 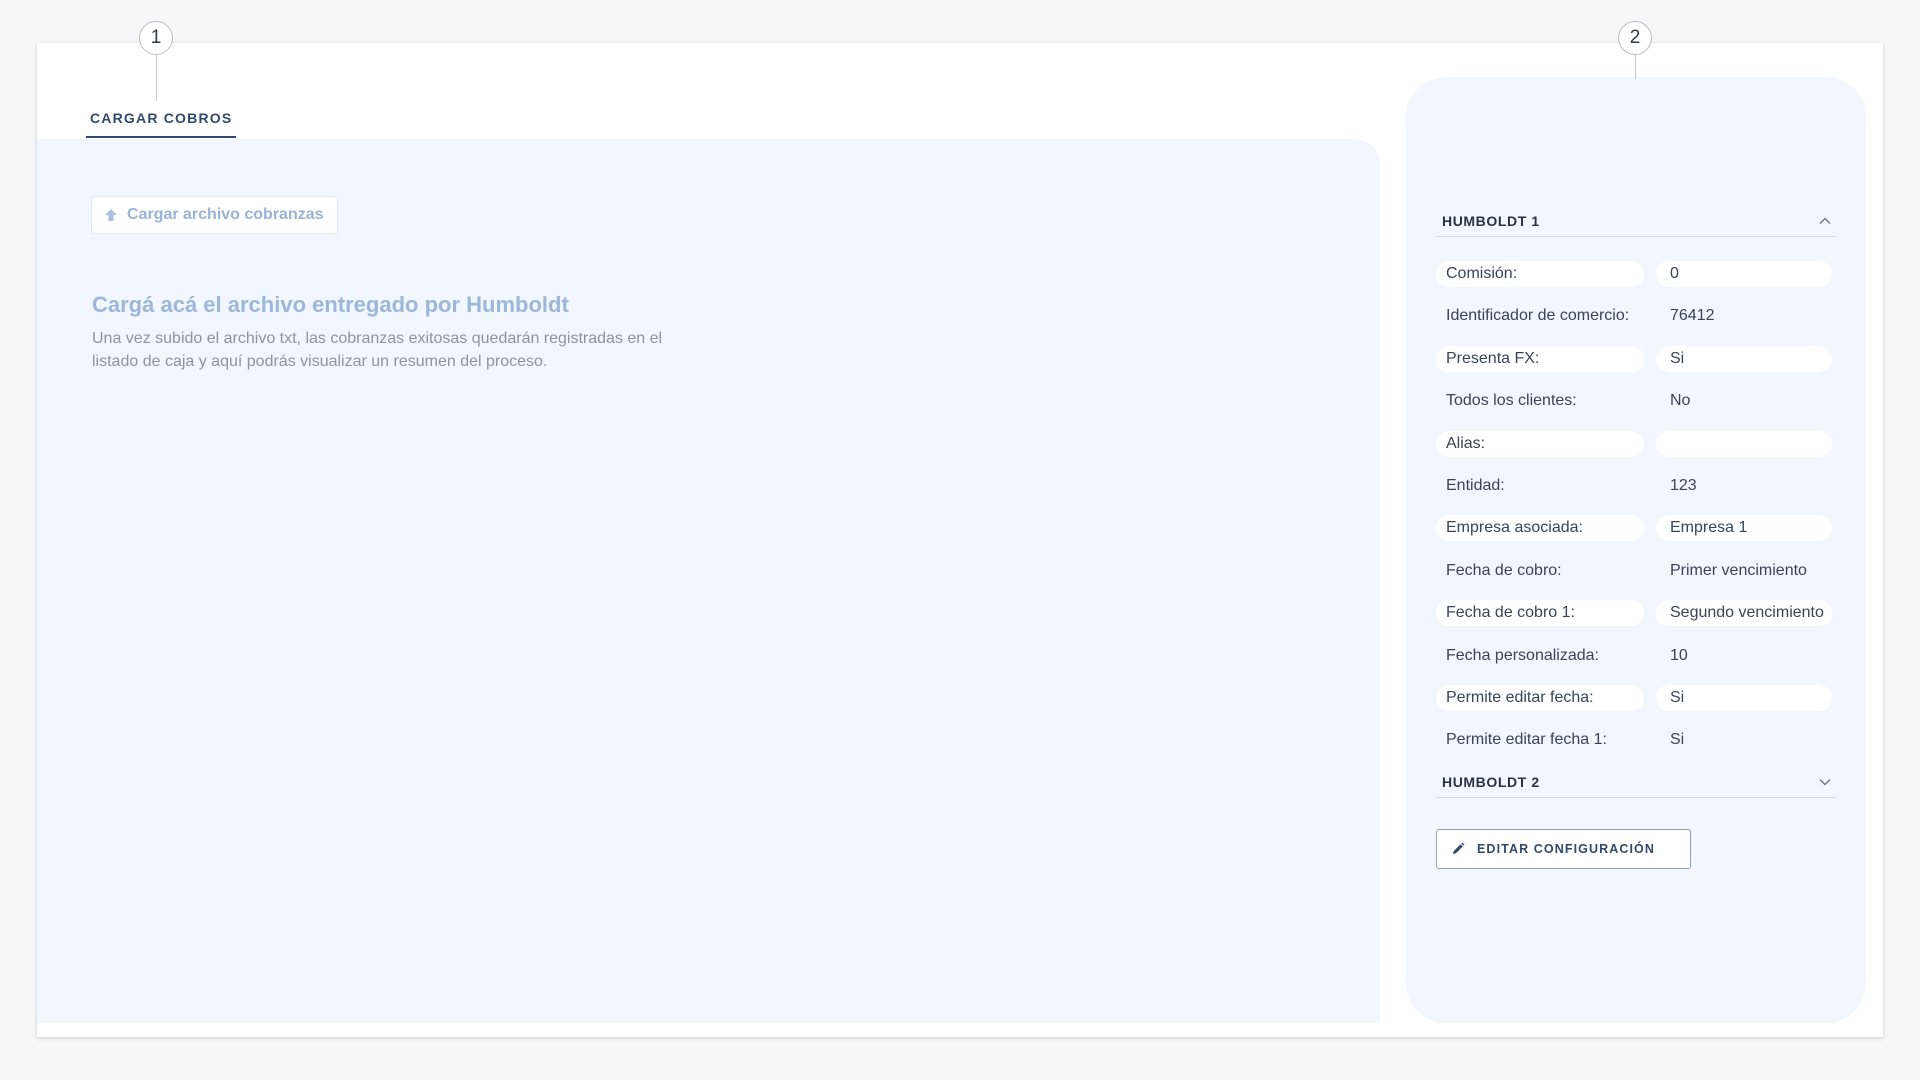 What do you see at coordinates (1692, 316) in the screenshot?
I see `config-value: 76412` at bounding box center [1692, 316].